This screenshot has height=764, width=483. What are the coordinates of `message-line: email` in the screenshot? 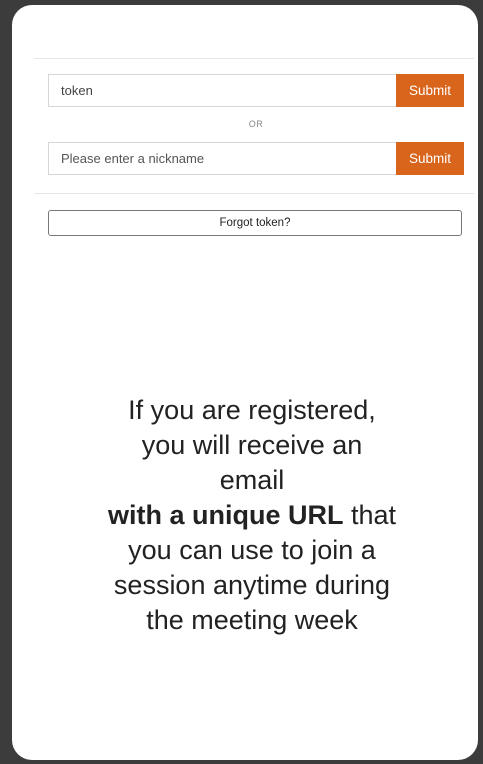 It's located at (252, 480).